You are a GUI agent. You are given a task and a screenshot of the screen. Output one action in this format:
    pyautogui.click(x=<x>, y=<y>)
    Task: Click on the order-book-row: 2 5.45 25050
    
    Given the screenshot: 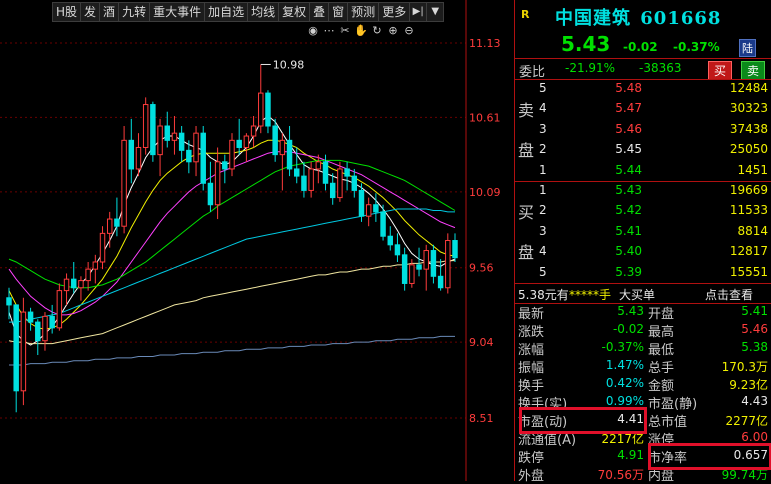 What is the action you would take?
    pyautogui.click(x=643, y=150)
    